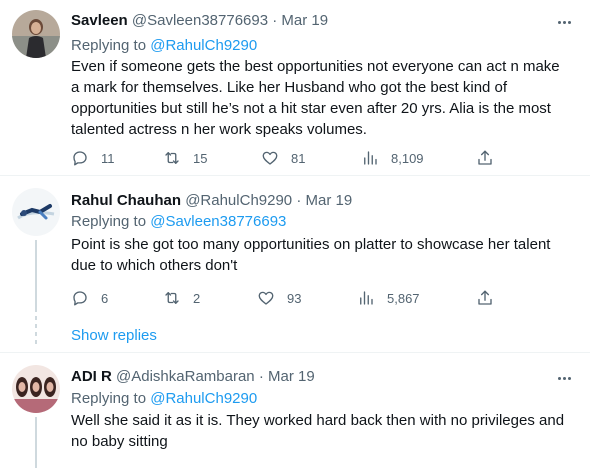 Image resolution: width=590 pixels, height=468 pixels. What do you see at coordinates (108, 158) in the screenshot?
I see `reply-count: 11` at bounding box center [108, 158].